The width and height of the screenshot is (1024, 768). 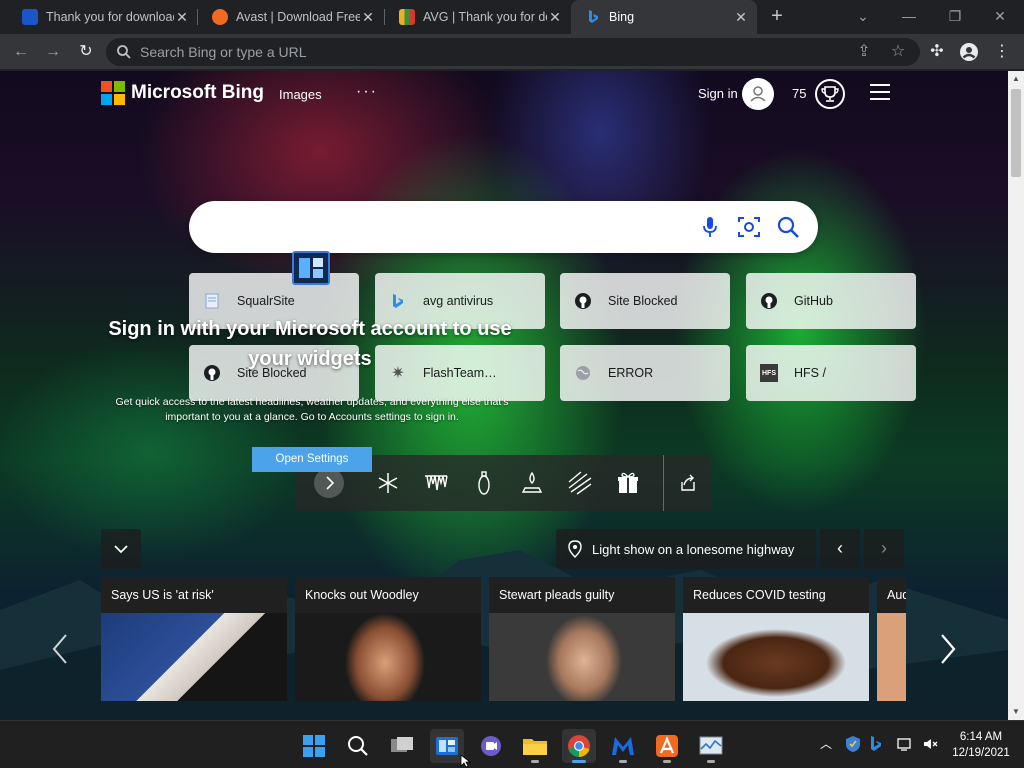 I want to click on bookmark-star-icon: ☆, so click(x=898, y=52).